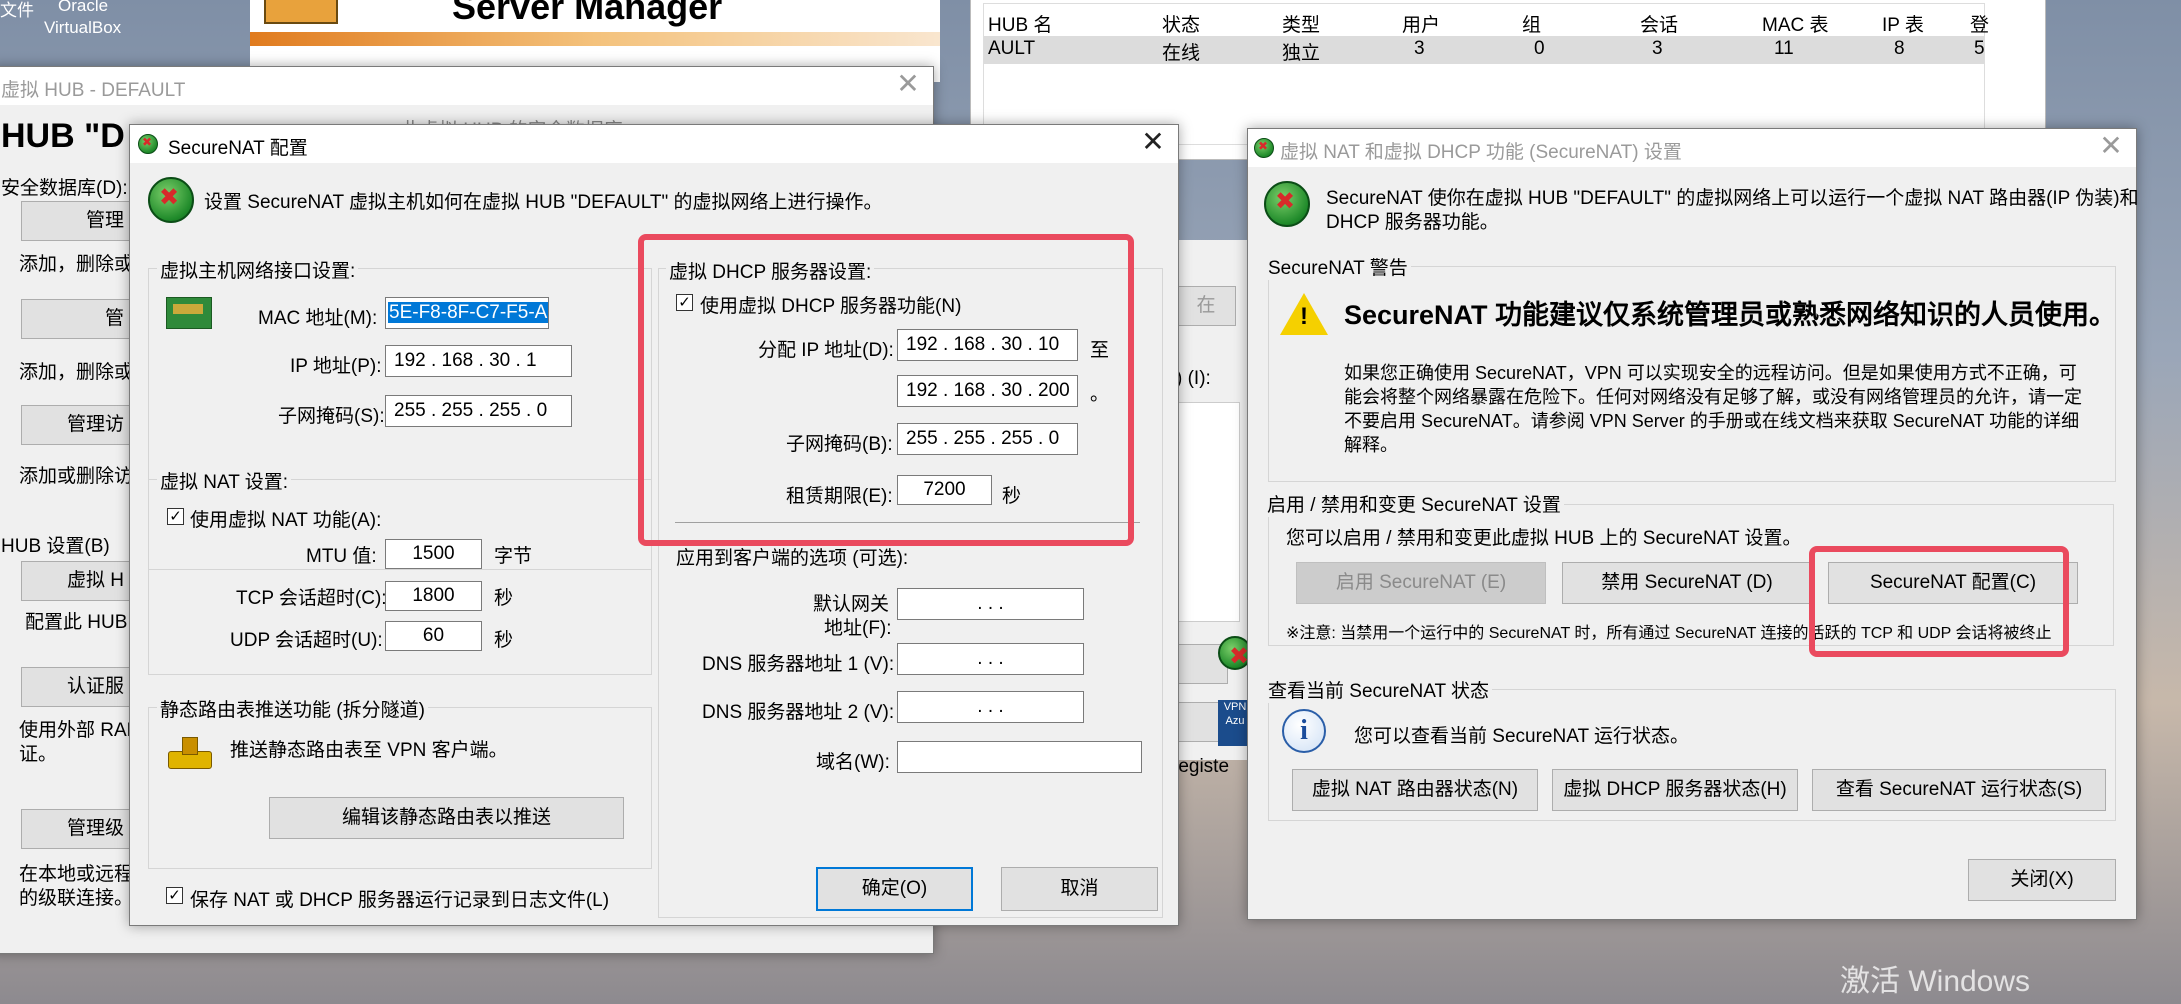 The width and height of the screenshot is (2181, 1004). I want to click on enable-securenat-button: 启用 SecureNAT (E), so click(1421, 583).